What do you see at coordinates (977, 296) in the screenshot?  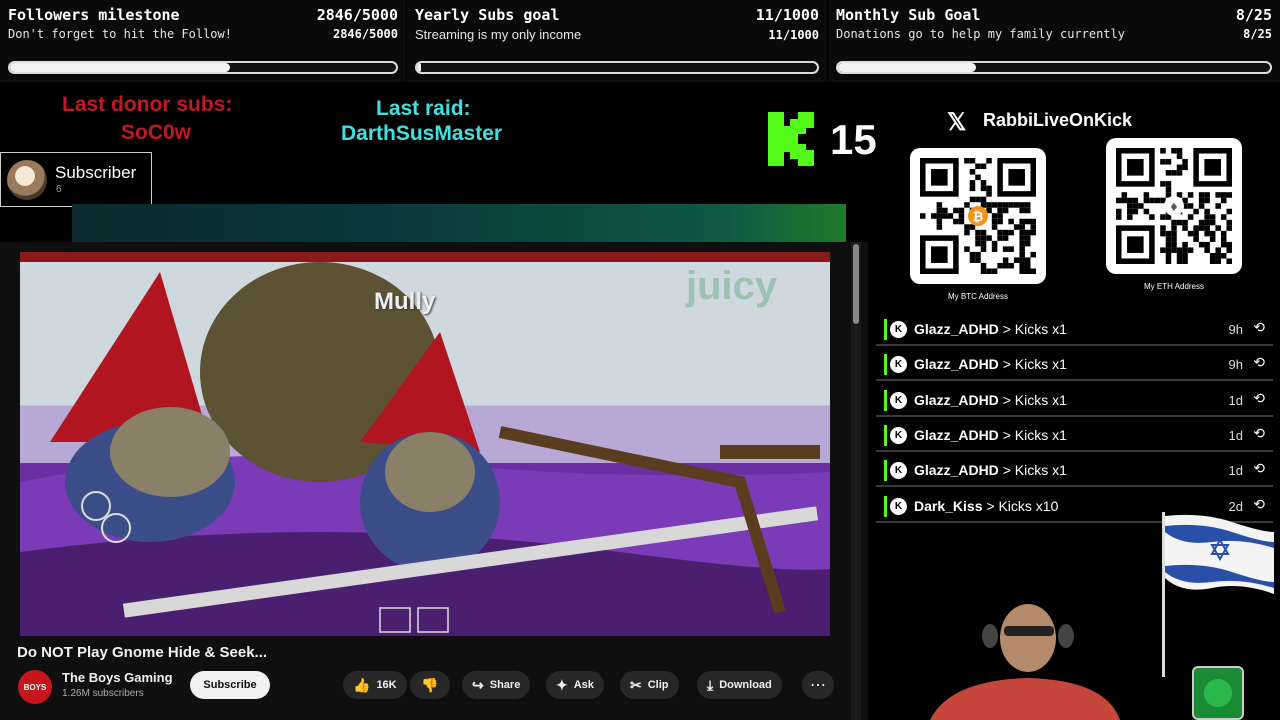 I see `btc-qr-label: My BTC Address` at bounding box center [977, 296].